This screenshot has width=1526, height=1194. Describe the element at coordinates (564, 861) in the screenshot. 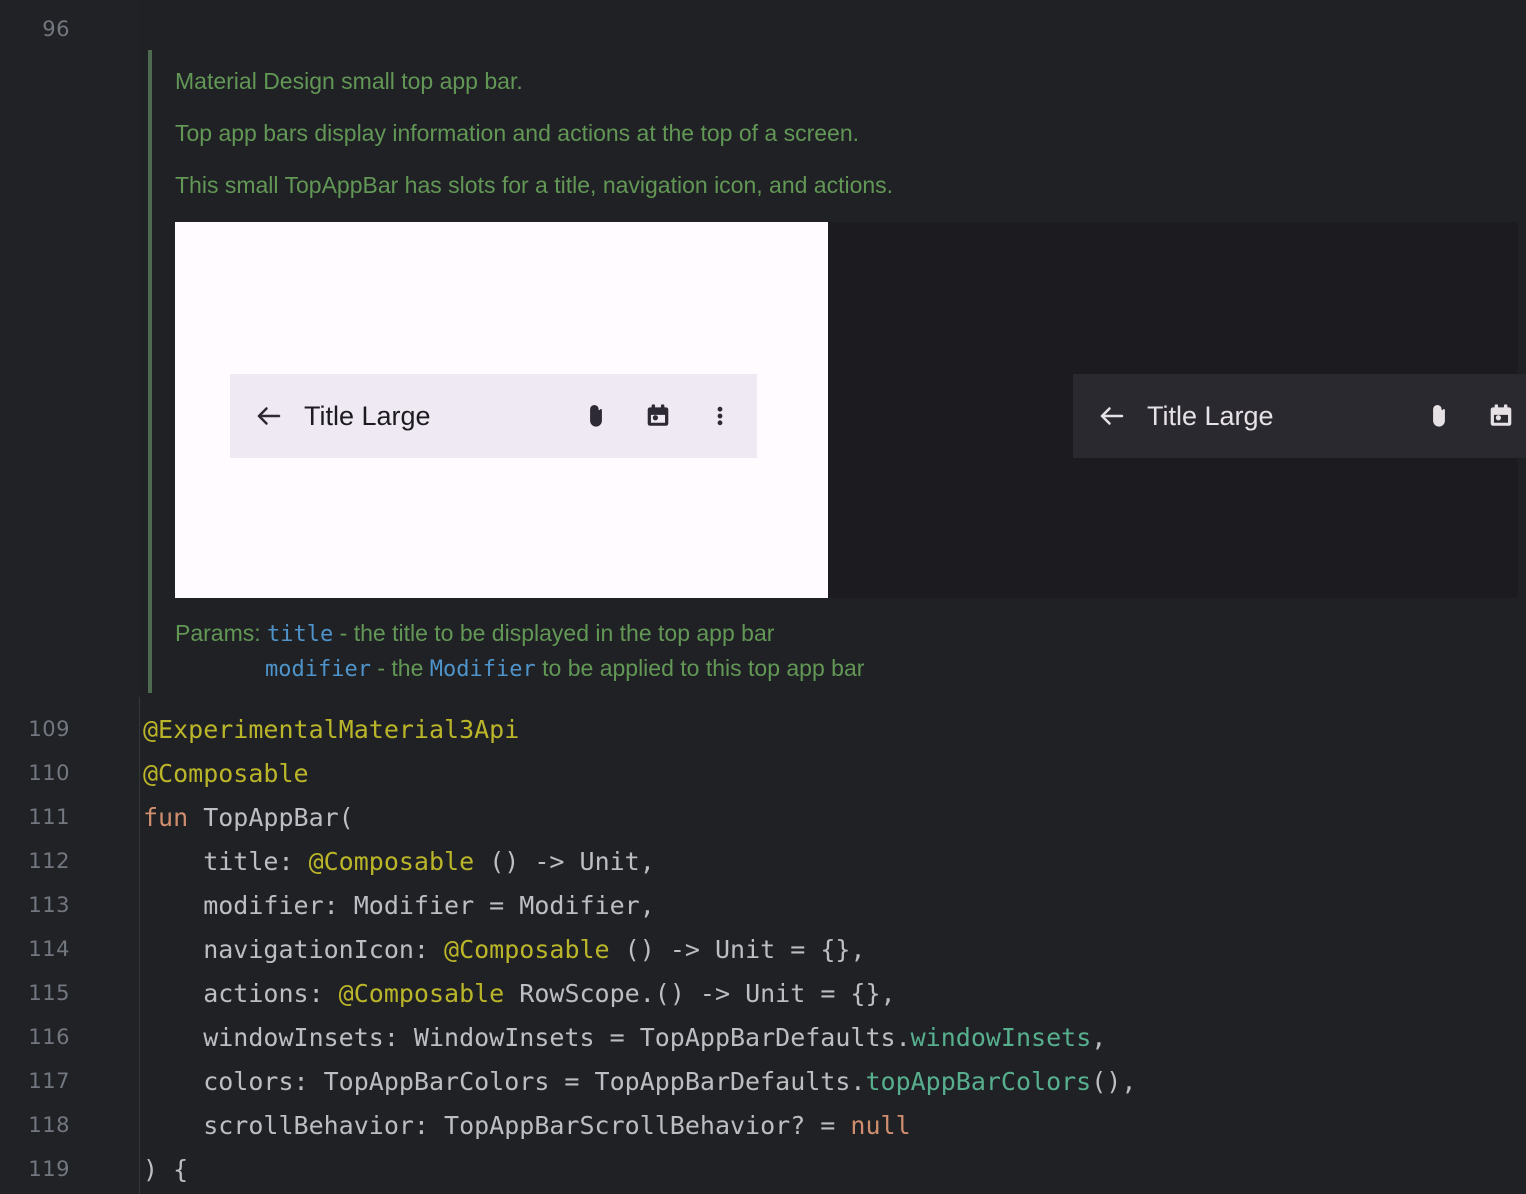

I see `code-token: () -> Unit,` at that location.